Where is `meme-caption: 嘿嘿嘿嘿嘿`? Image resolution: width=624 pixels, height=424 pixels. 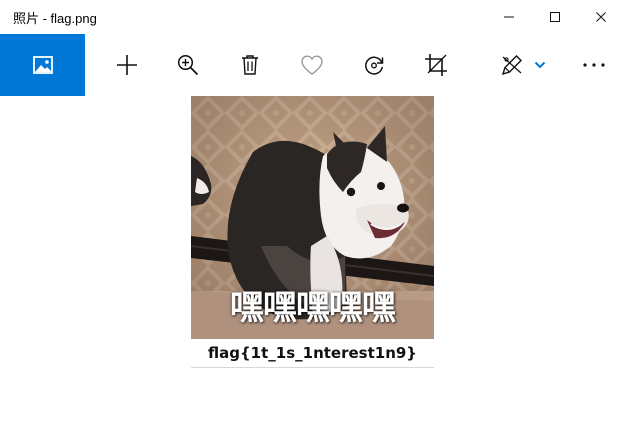
meme-caption: 嘿嘿嘿嘿嘿 is located at coordinates (313, 308).